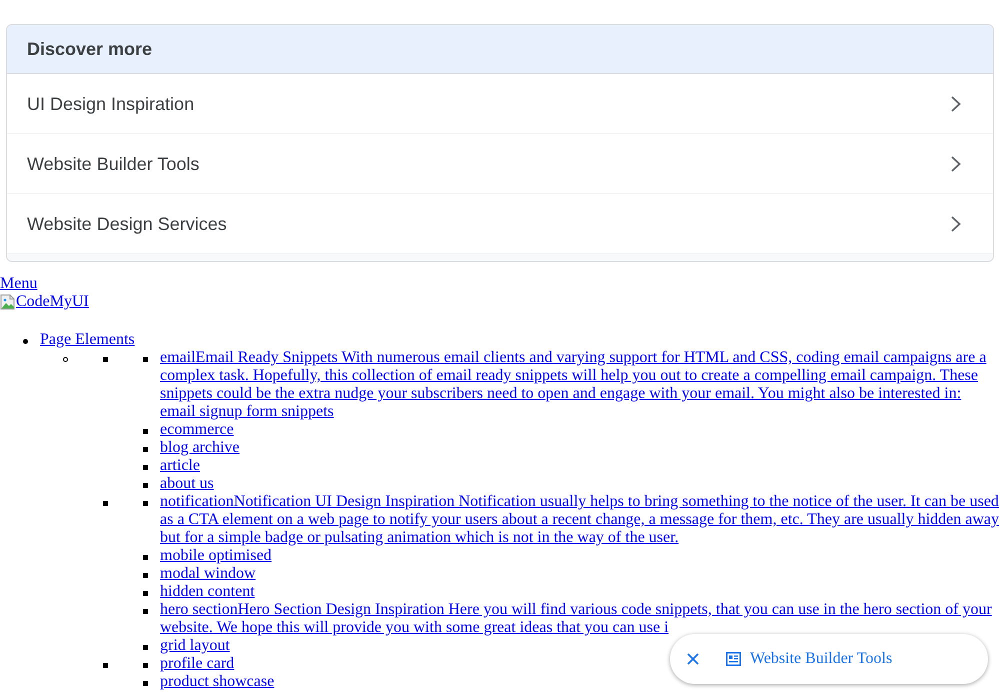 This screenshot has height=700, width=1000. Describe the element at coordinates (580, 520) in the screenshot. I see `nav-link: notificationNotification UI Design Inspiration Notification usually helps to bring something to the notice of the user. It can be used as a CTA element on a web page to notify your users about a recent change, a message for them, etc. They are usually hidden away but for a simple badge or pulsating animation which is not in the way of the user.` at that location.